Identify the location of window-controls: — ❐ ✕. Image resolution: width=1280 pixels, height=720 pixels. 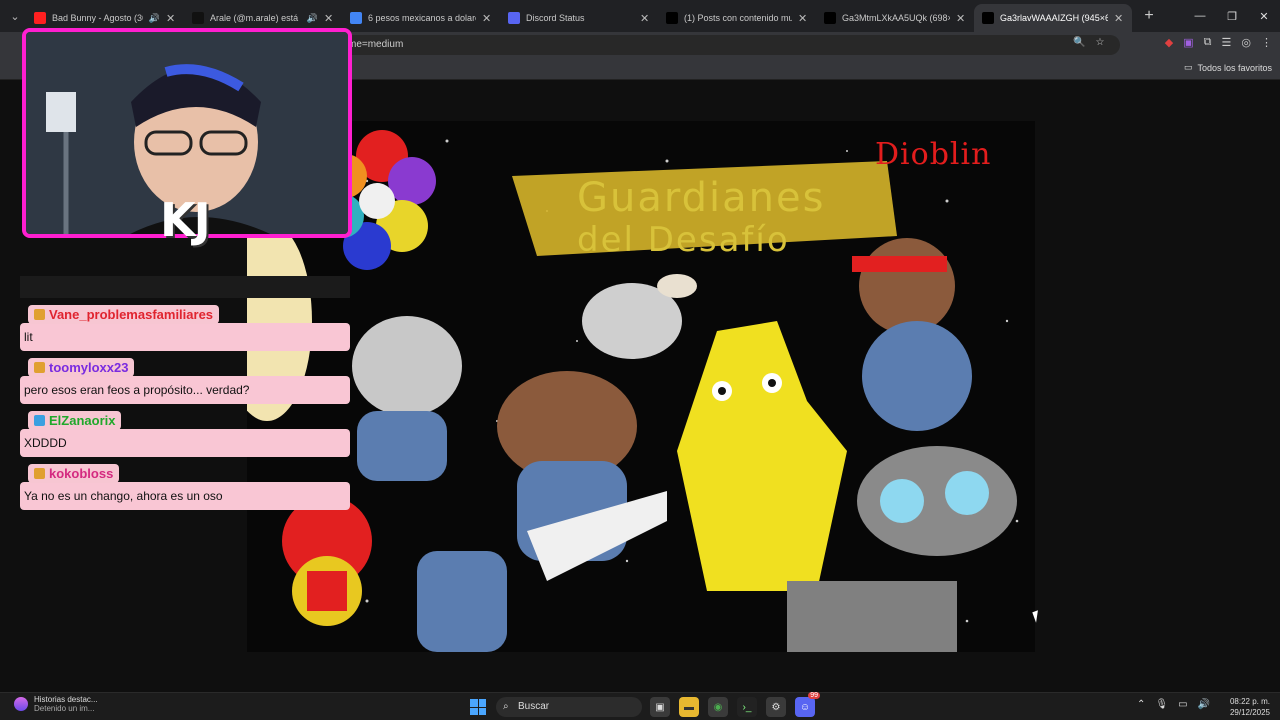
(1232, 16).